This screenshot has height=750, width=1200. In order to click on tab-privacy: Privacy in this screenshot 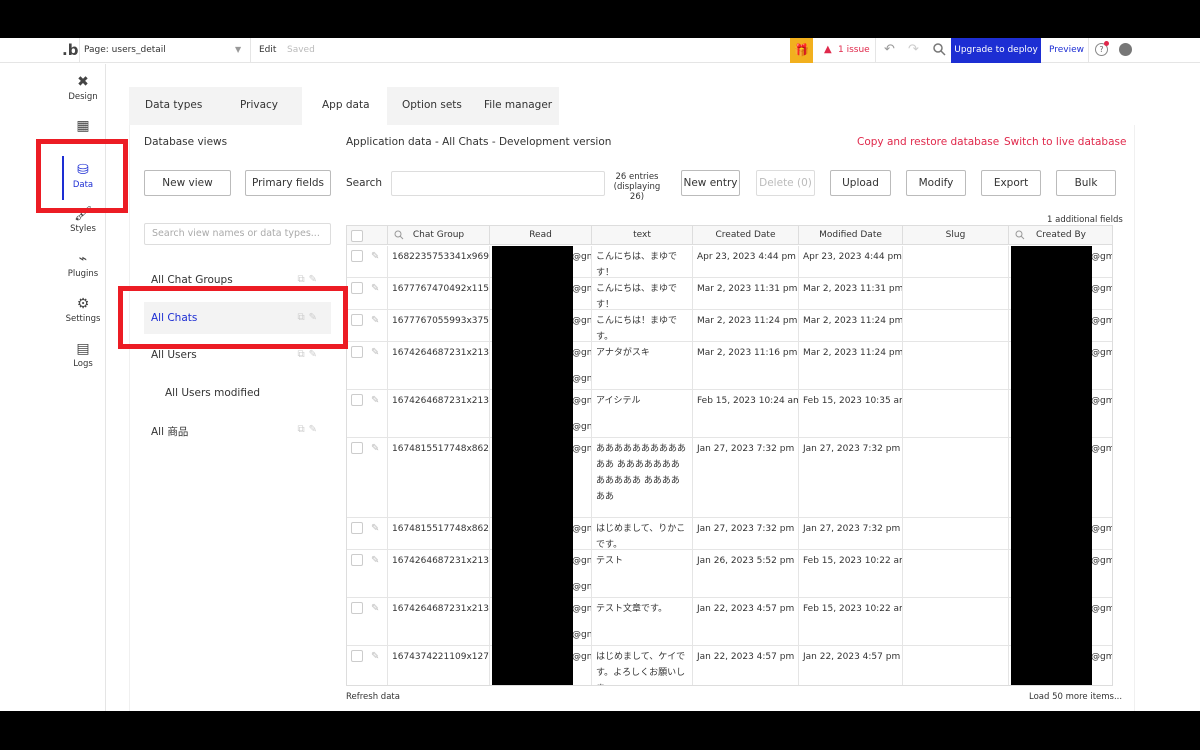, I will do `click(259, 105)`.